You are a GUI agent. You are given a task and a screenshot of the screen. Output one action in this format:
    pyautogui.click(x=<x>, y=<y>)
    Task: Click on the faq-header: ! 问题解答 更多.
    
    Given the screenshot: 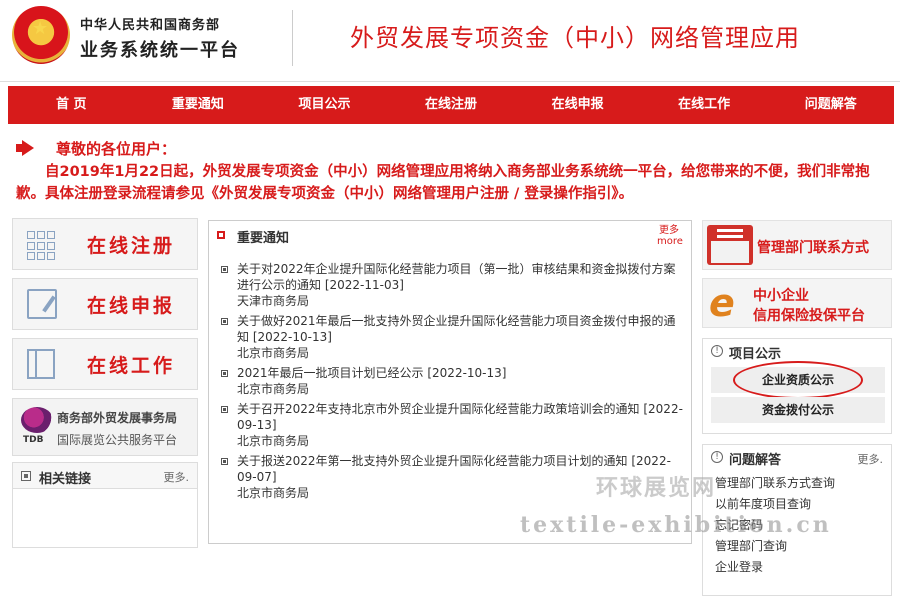 What is the action you would take?
    pyautogui.click(x=797, y=457)
    